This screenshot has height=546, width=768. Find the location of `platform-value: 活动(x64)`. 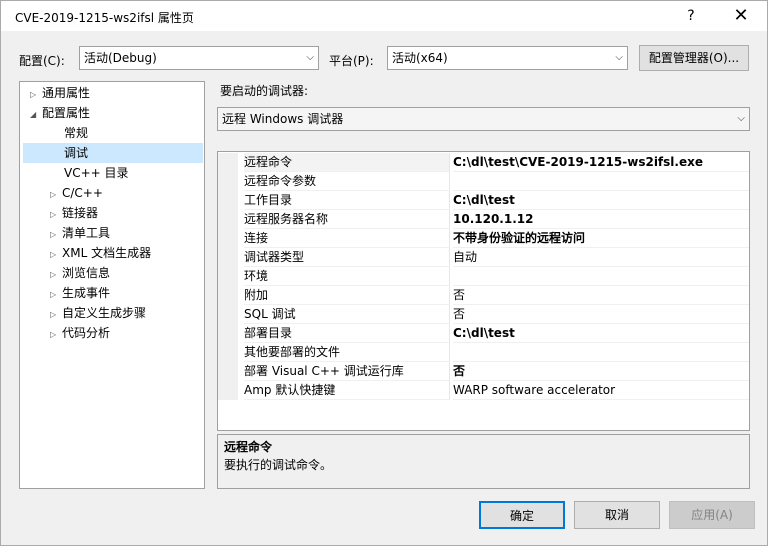

platform-value: 活动(x64) is located at coordinates (420, 58).